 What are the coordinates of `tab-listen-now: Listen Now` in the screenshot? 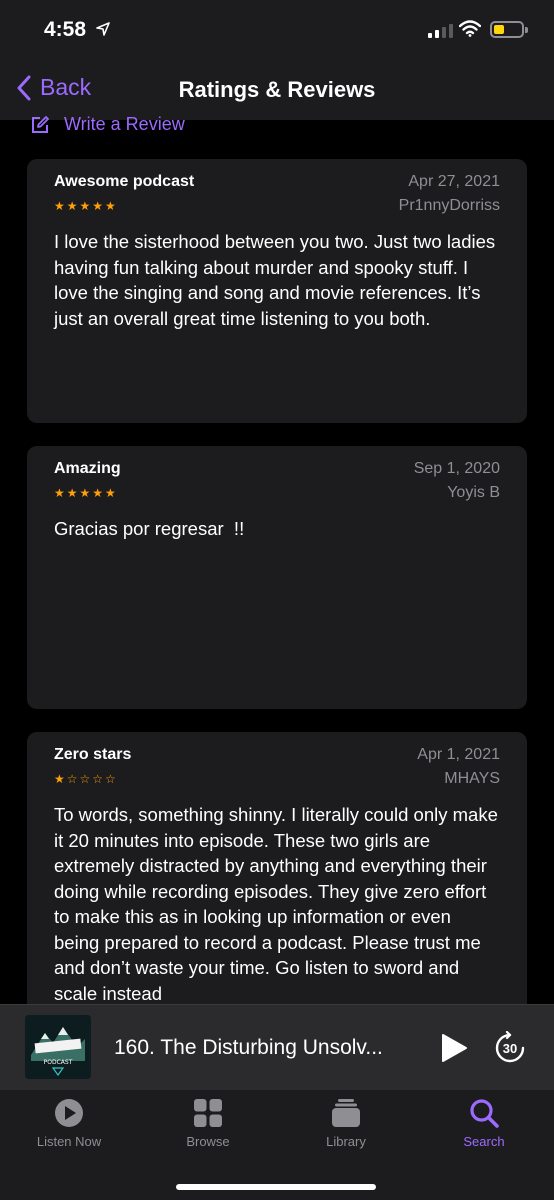 It's located at (69, 1123).